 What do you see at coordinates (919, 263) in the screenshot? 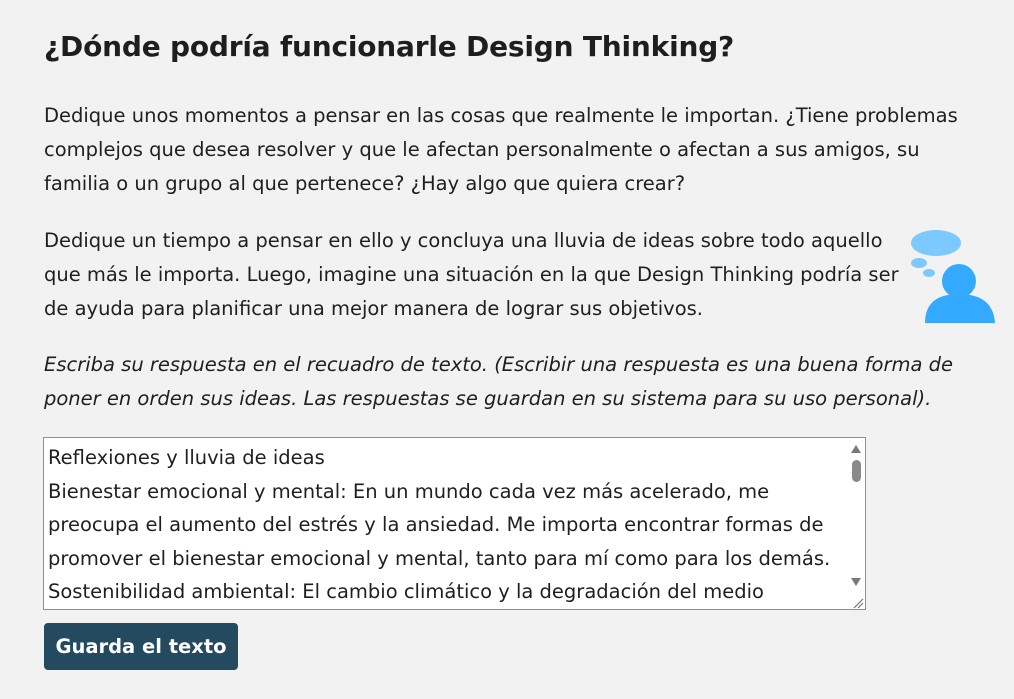
I see `thought-bubble-medium` at bounding box center [919, 263].